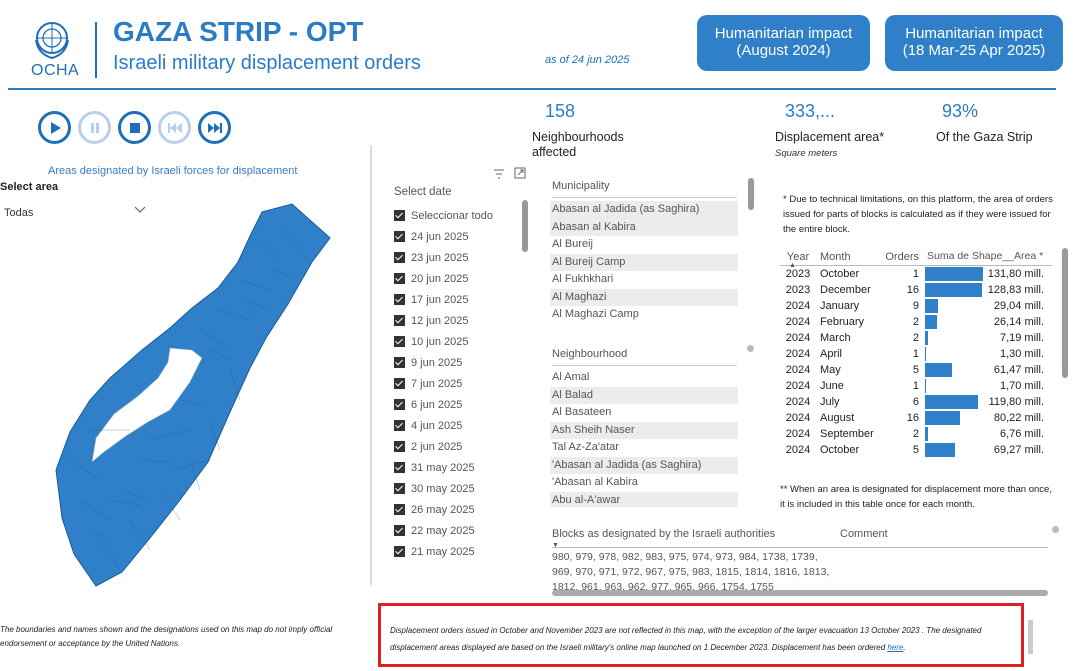  I want to click on select-area-label: Select area, so click(29, 187).